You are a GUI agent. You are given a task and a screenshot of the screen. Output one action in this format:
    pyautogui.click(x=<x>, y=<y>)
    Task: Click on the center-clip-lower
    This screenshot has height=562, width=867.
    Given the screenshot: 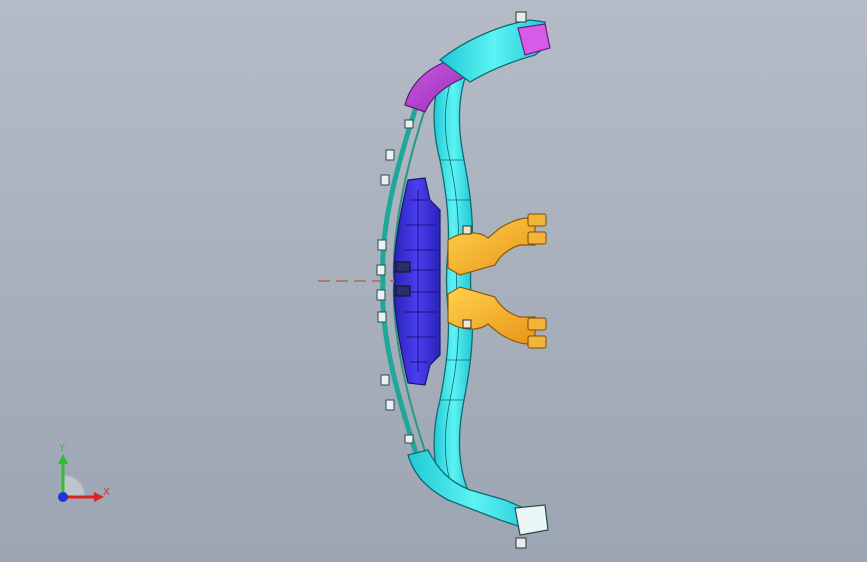 What is the action you would take?
    pyautogui.click(x=403, y=291)
    